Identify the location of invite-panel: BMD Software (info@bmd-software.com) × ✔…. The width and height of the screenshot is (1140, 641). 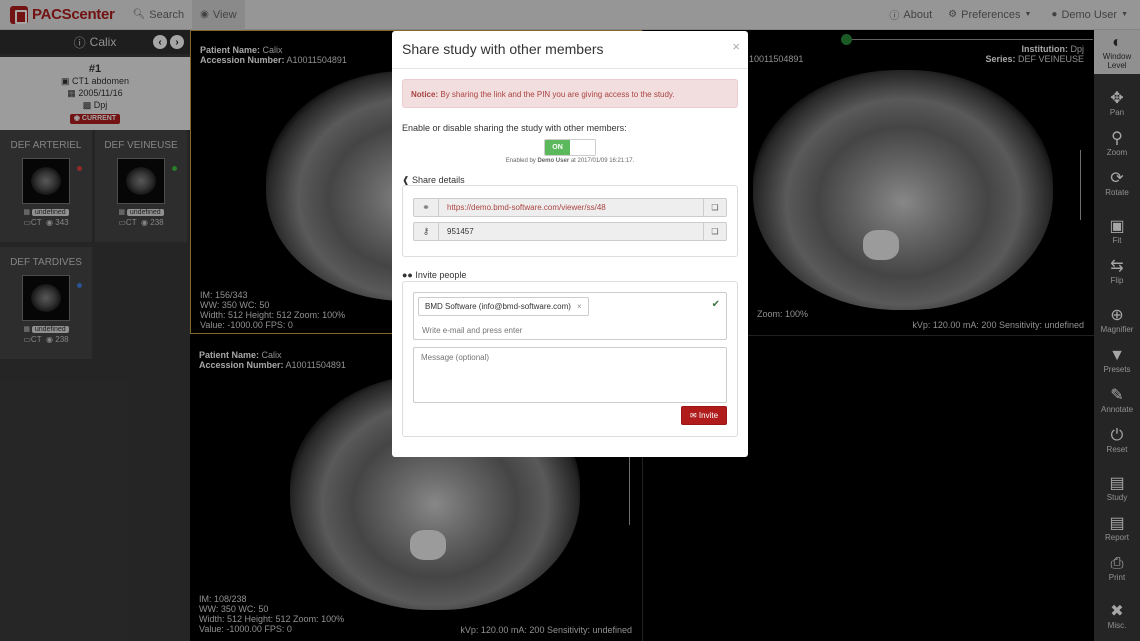
(570, 359).